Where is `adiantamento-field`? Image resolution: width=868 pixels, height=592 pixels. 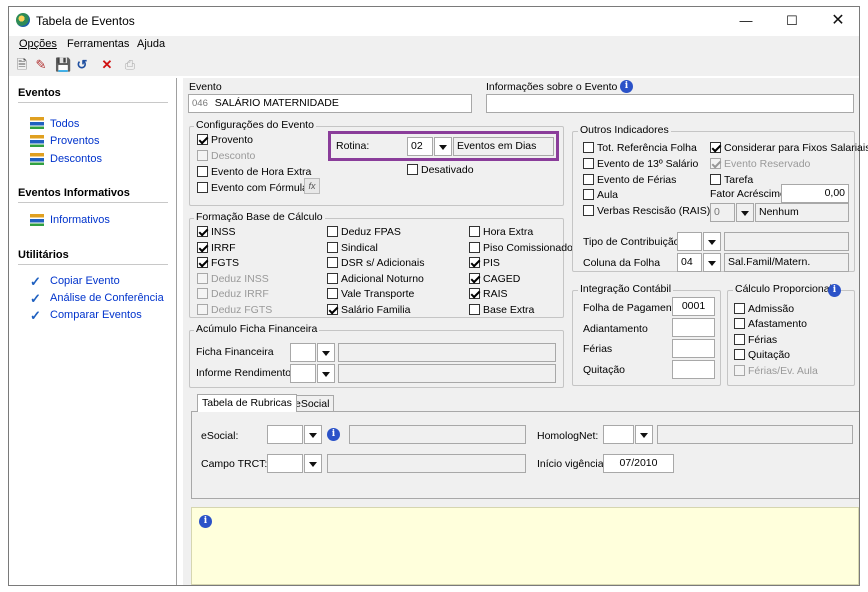
adiantamento-field is located at coordinates (693, 327).